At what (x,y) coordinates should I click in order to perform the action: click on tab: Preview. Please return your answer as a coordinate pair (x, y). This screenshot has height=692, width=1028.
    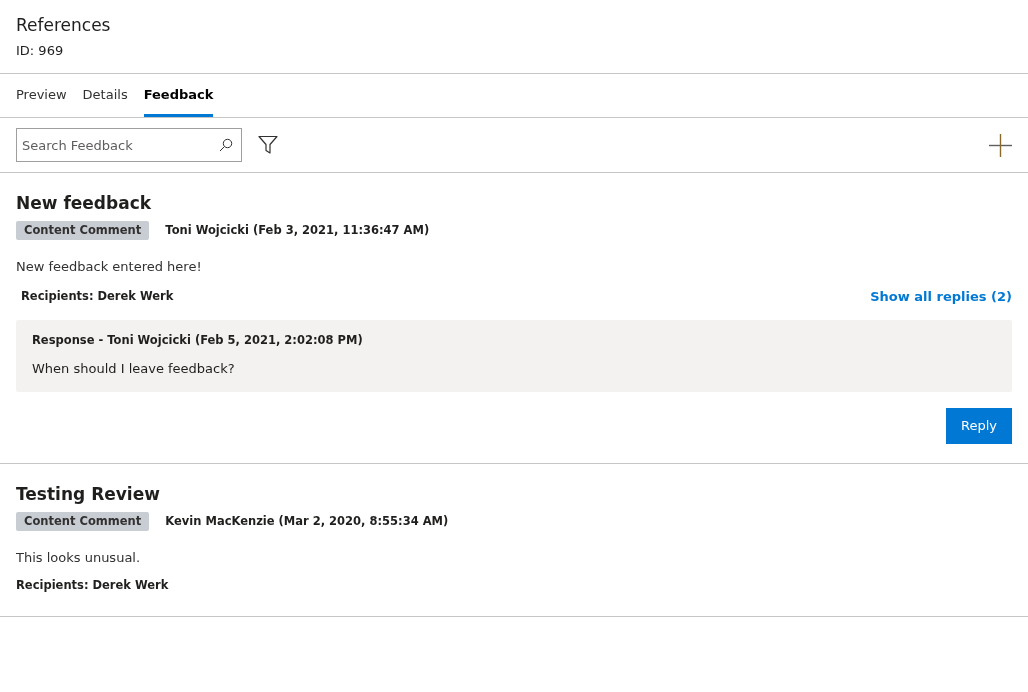
    Looking at the image, I should click on (41, 95).